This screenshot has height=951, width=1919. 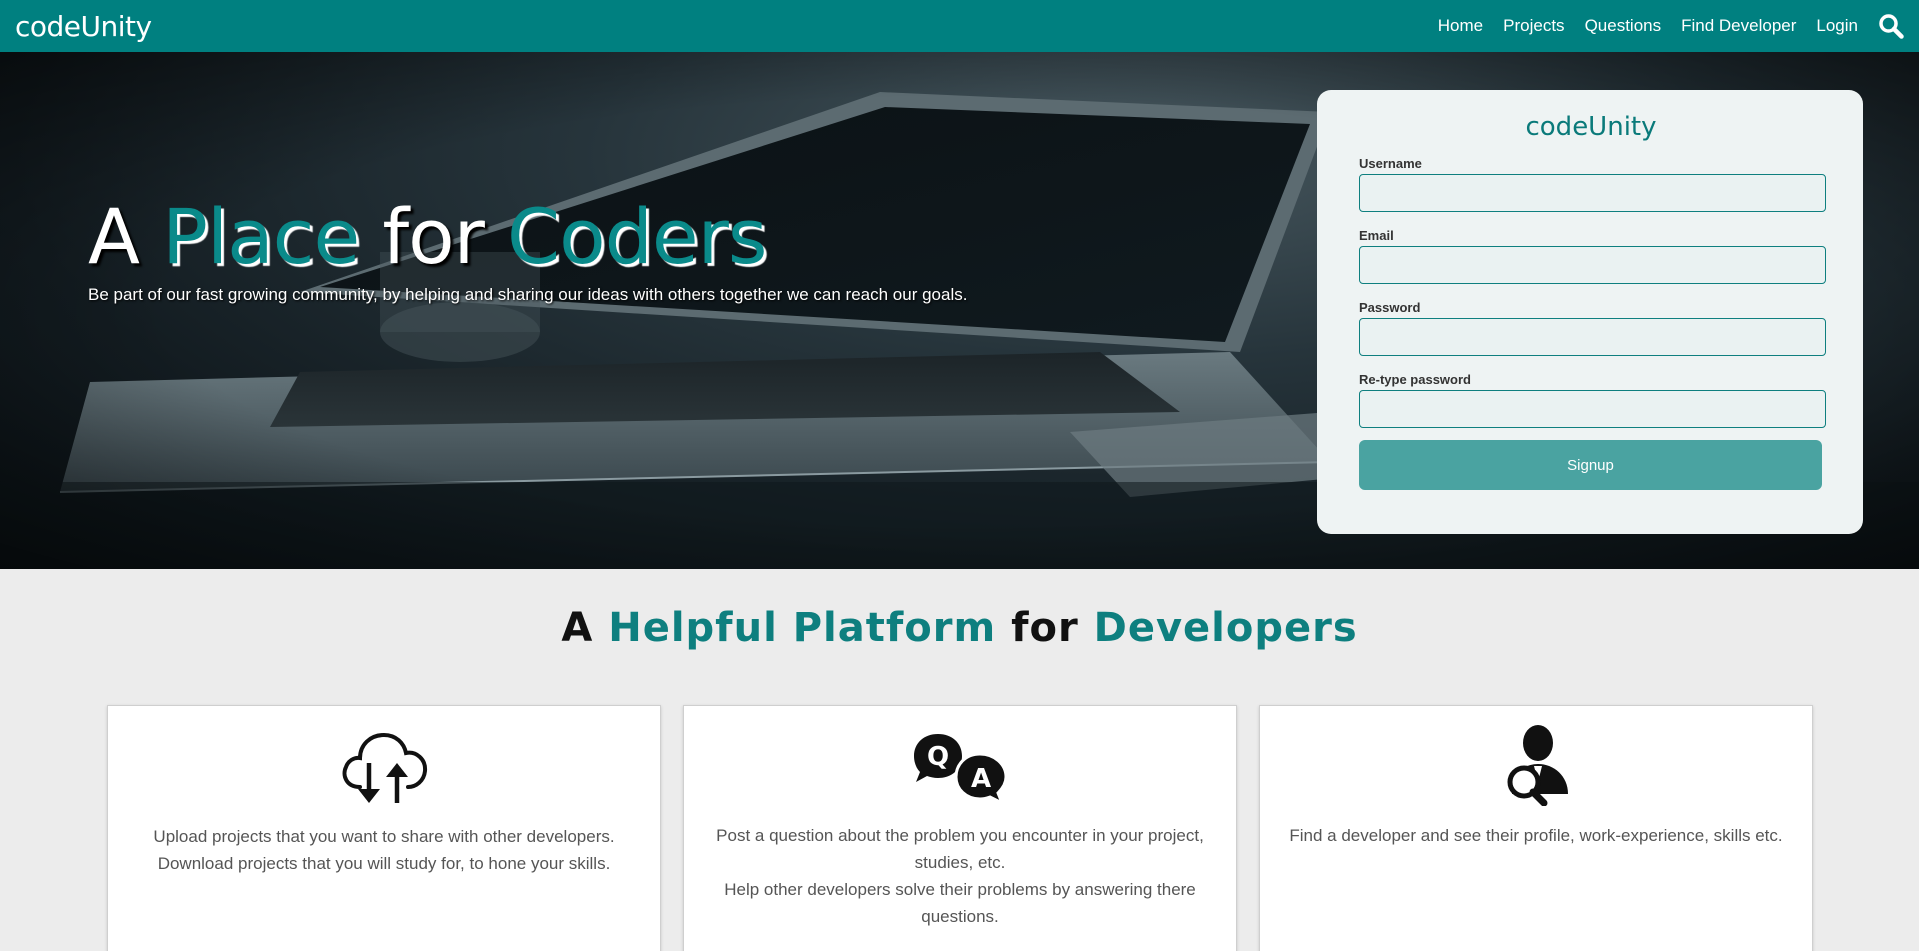 I want to click on username-input, so click(x=1592, y=193).